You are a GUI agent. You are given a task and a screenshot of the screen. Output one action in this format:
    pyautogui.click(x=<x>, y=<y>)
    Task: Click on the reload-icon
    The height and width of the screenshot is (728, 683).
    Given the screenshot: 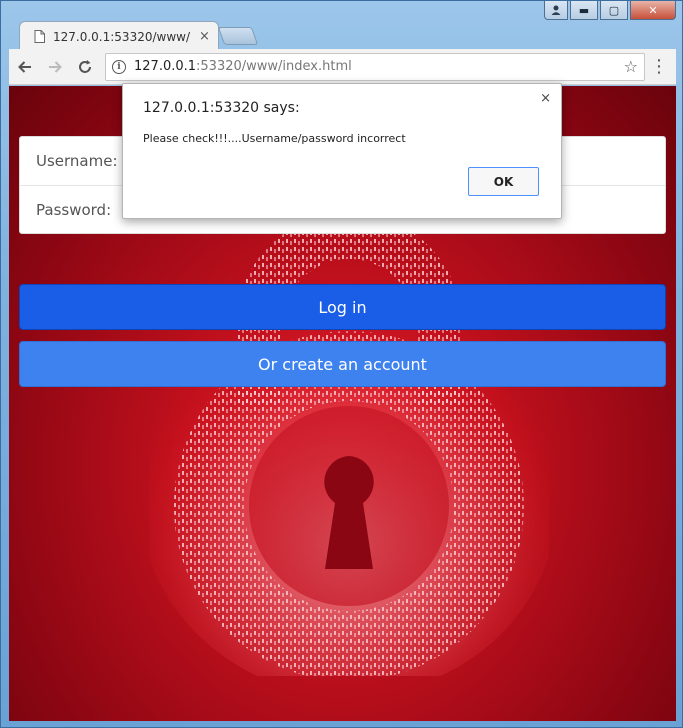 What is the action you would take?
    pyautogui.click(x=85, y=66)
    